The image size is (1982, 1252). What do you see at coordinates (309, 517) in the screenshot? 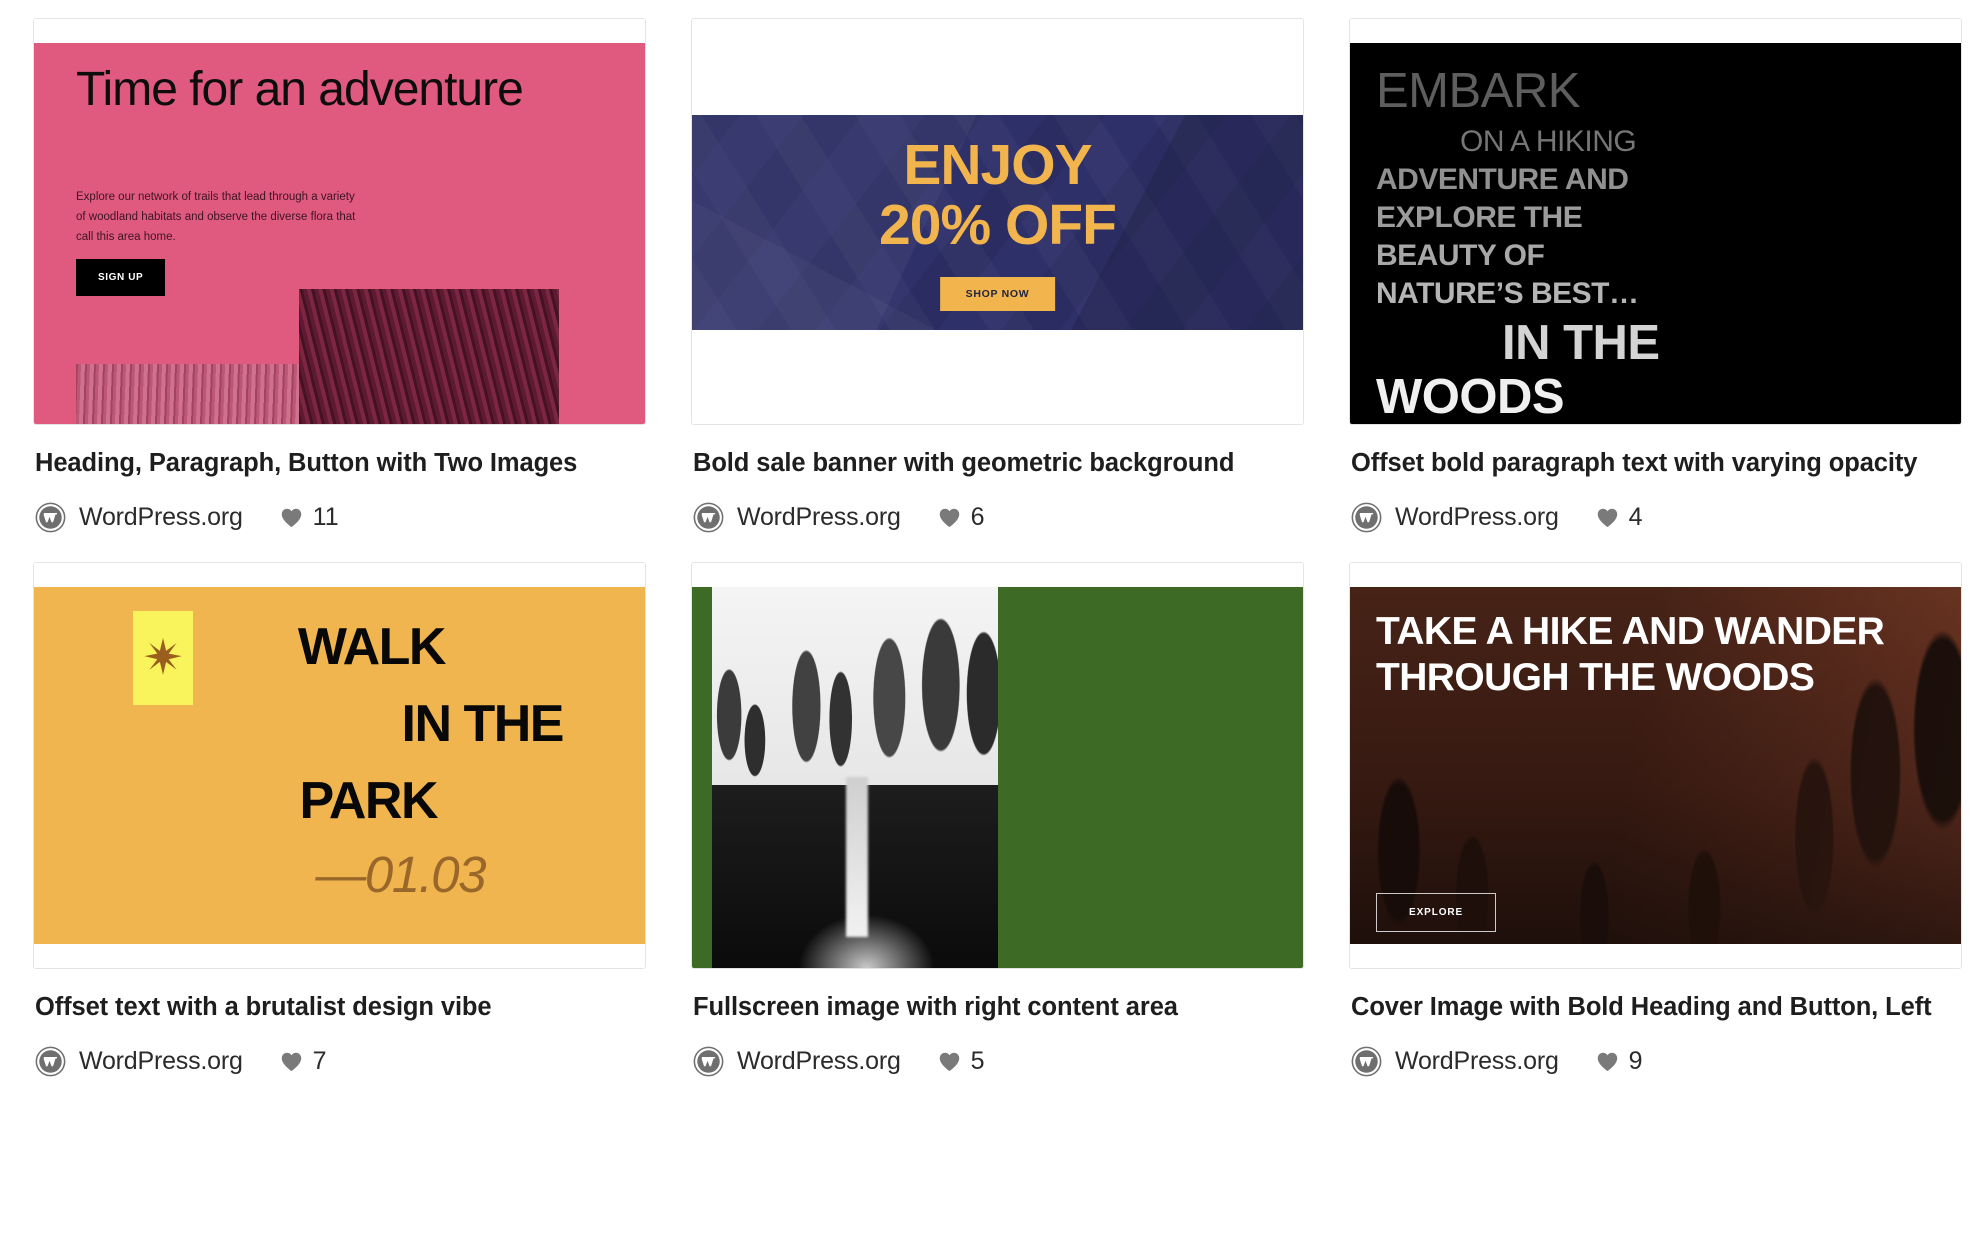
I see `card-likes: 11` at bounding box center [309, 517].